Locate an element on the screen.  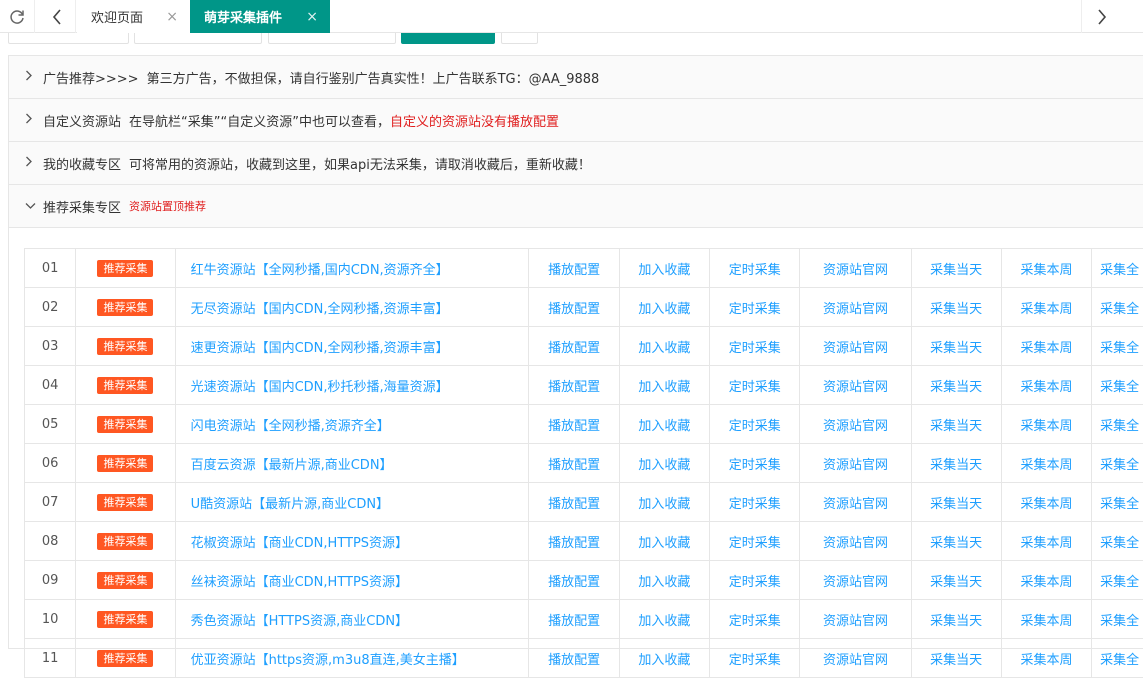
site-name-link: 优亚资源站【https资源,m3u8直连,美女主播】 is located at coordinates (352, 658).